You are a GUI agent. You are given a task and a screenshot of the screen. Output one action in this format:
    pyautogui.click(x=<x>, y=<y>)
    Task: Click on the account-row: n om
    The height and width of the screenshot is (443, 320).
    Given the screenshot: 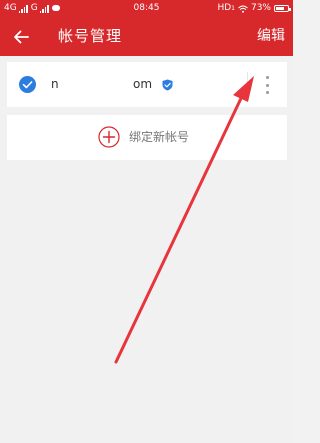 What is the action you would take?
    pyautogui.click(x=147, y=84)
    